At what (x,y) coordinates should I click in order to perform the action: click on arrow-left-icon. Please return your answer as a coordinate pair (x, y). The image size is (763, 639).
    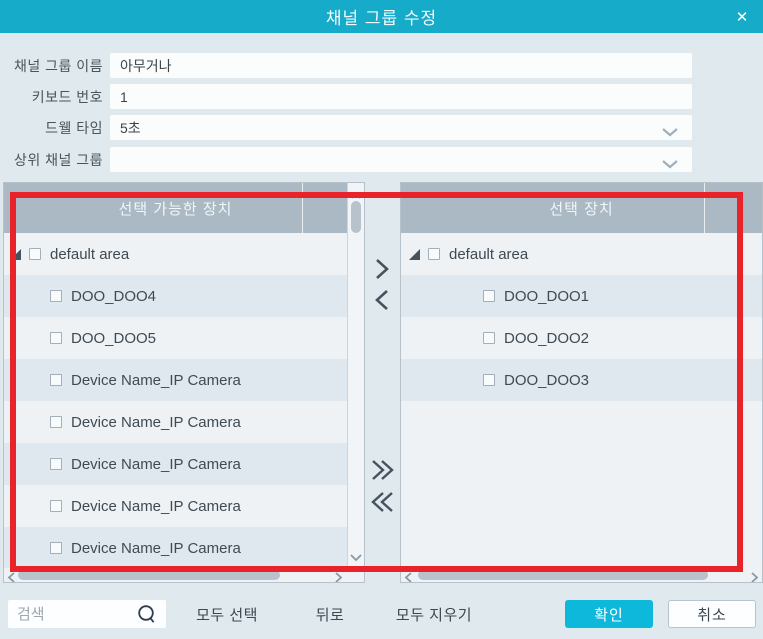
    Looking at the image, I should click on (381, 300).